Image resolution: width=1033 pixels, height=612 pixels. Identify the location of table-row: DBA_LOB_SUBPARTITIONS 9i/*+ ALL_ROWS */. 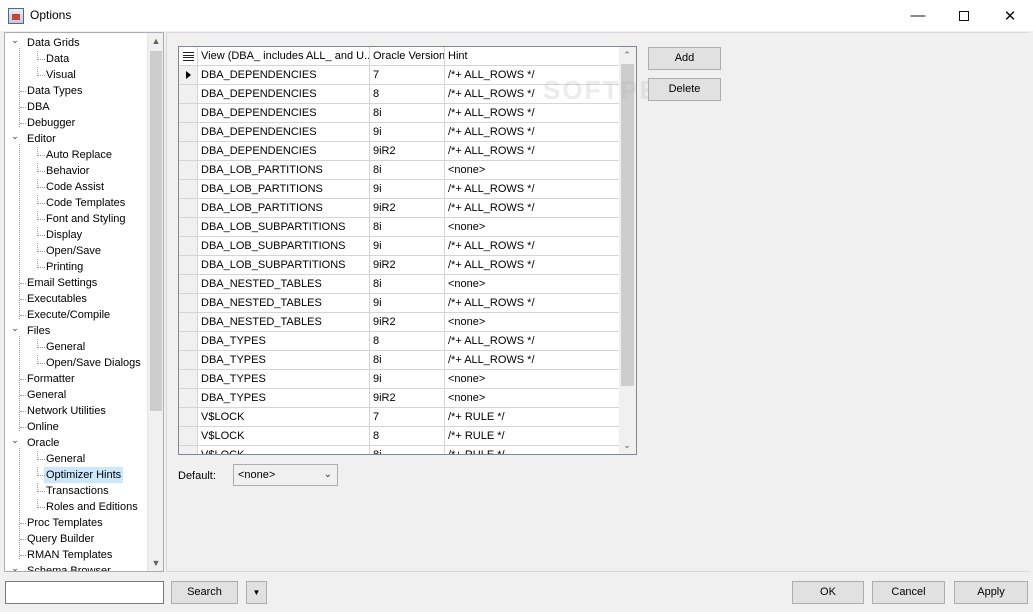
(399, 246).